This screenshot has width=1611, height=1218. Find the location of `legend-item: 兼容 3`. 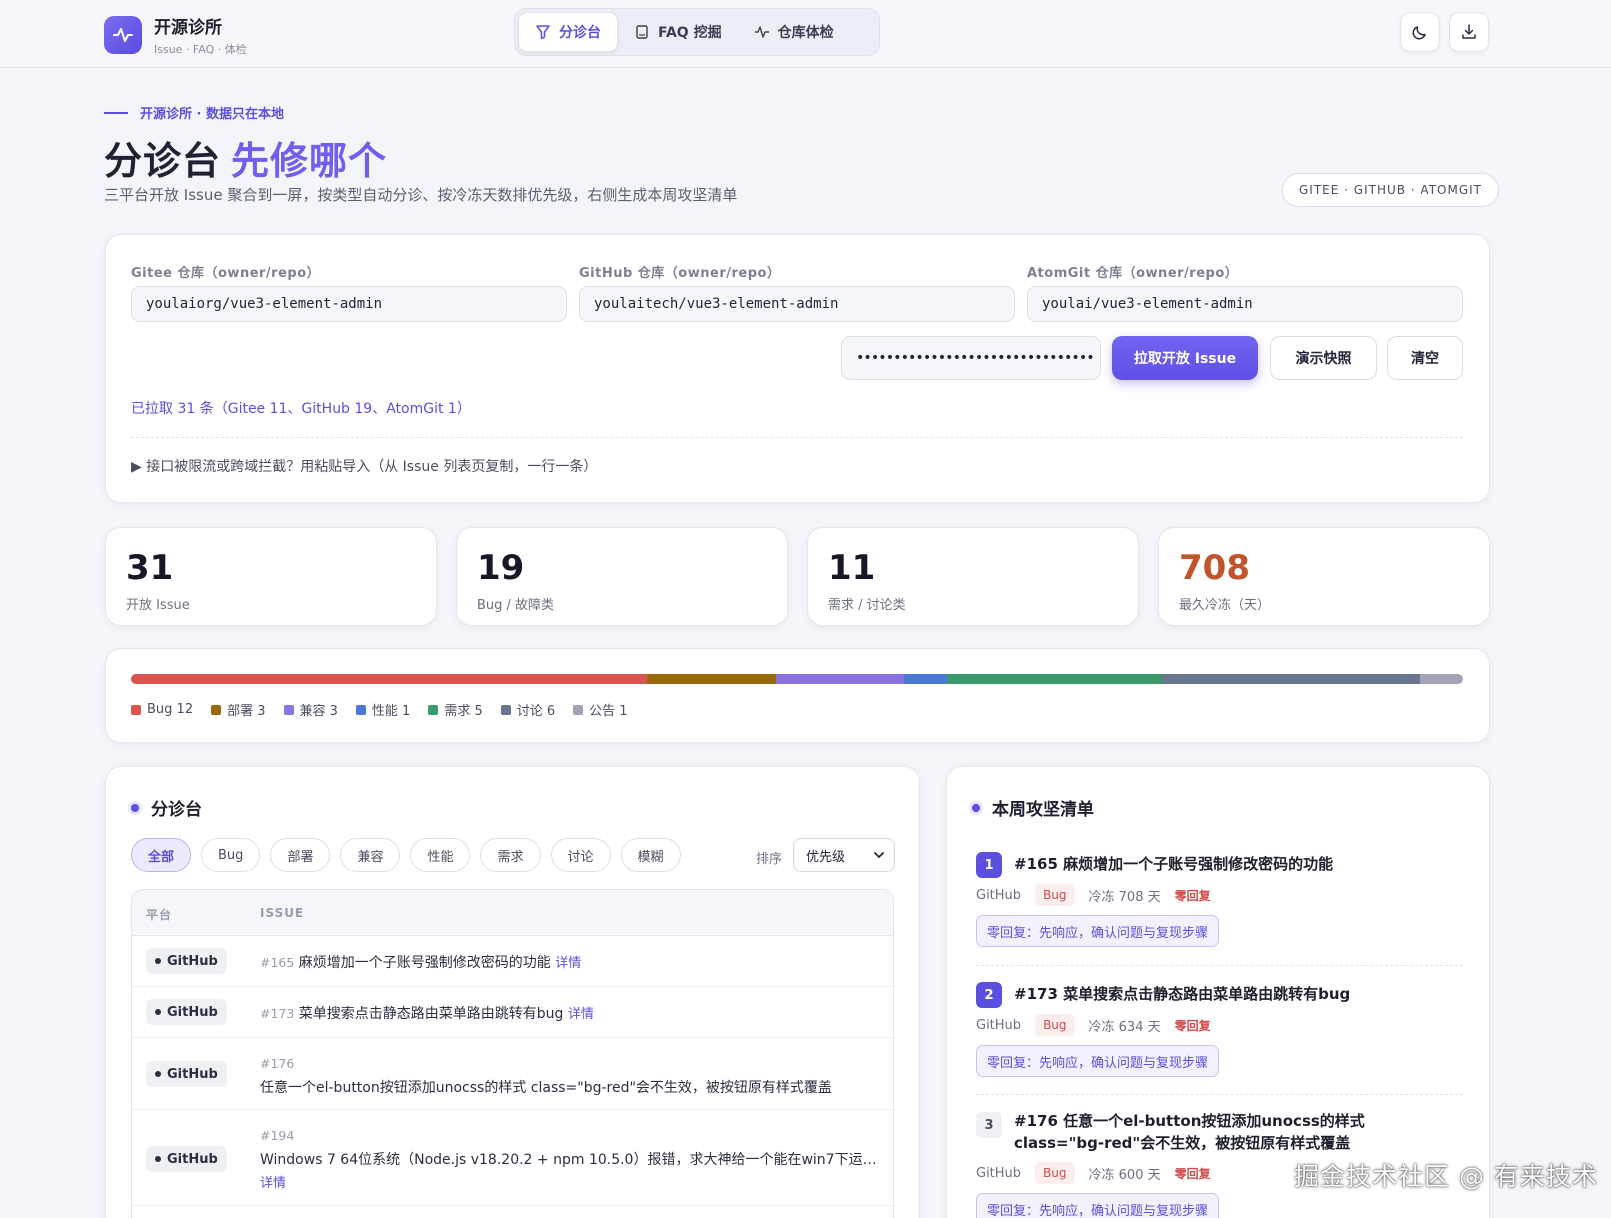

legend-item: 兼容 3 is located at coordinates (310, 709).